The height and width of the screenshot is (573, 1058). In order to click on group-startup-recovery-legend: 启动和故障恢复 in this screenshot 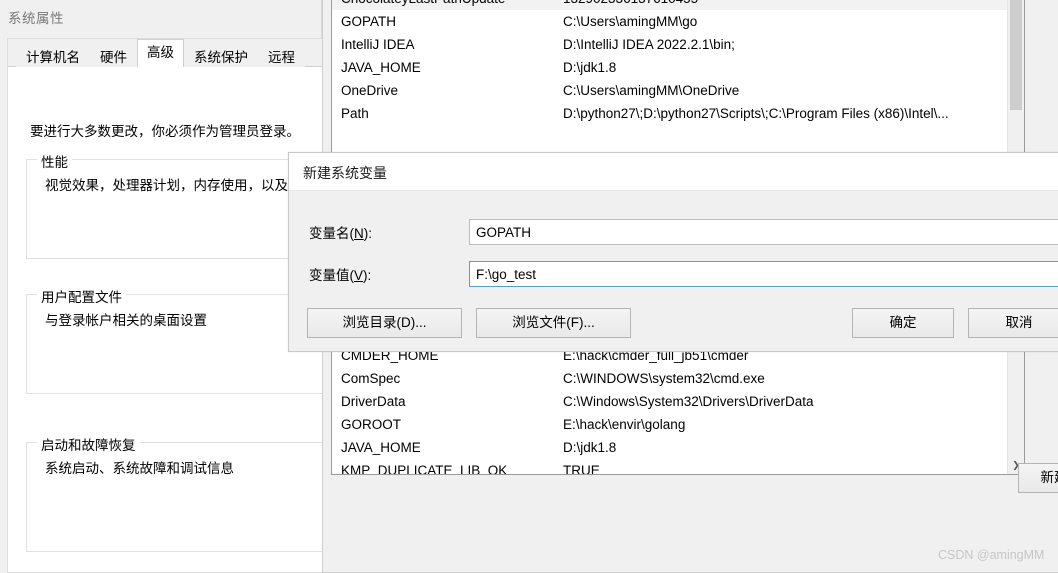, I will do `click(88, 444)`.